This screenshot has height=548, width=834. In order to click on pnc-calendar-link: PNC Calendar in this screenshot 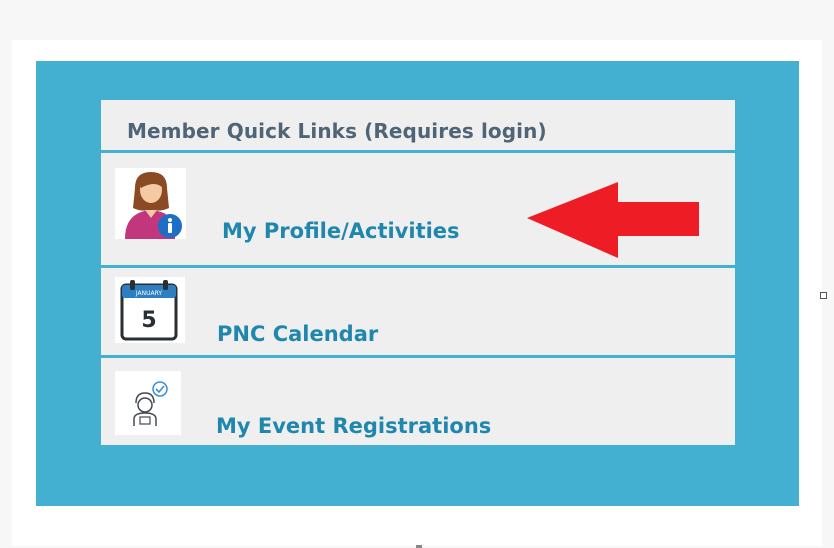, I will do `click(297, 334)`.